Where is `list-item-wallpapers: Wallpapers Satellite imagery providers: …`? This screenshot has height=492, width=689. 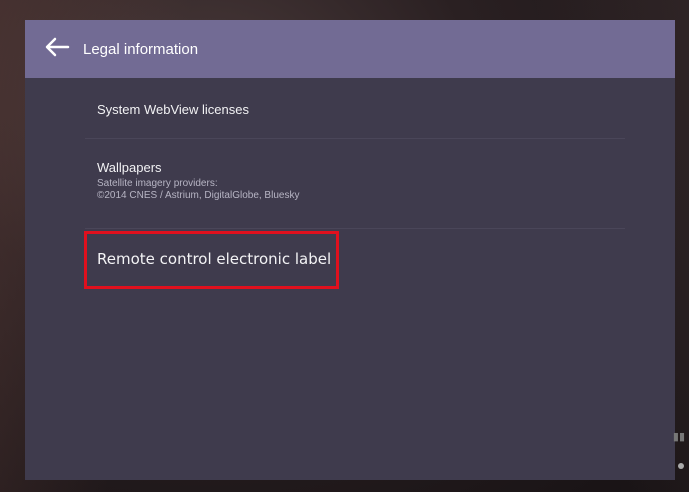 list-item-wallpapers: Wallpapers Satellite imagery providers: … is located at coordinates (362, 181).